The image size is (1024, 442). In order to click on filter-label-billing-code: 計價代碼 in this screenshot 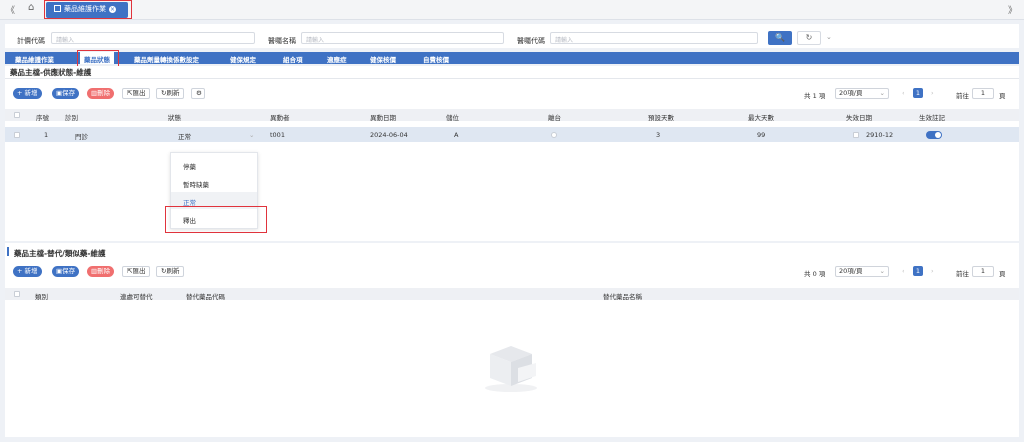, I will do `click(31, 41)`.